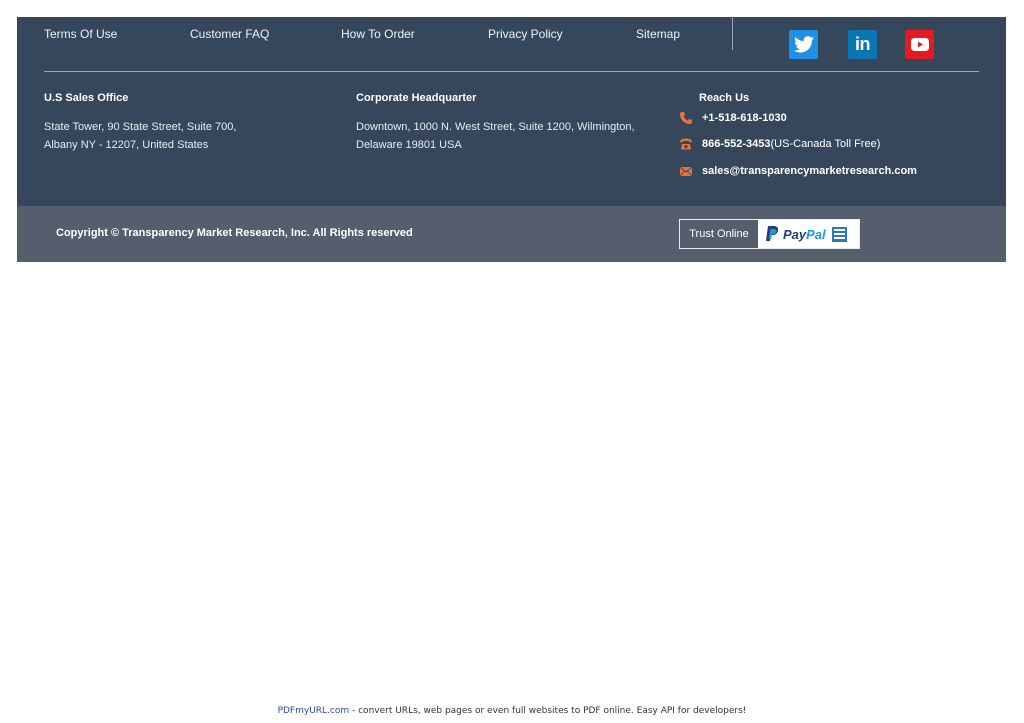 This screenshot has height=723, width=1024. Describe the element at coordinates (719, 234) in the screenshot. I see `trust-online-label: Trust Online` at that location.